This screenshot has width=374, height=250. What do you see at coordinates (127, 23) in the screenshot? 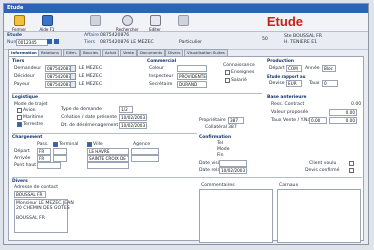
I see `rechercher-button: Rechercher` at bounding box center [127, 23].